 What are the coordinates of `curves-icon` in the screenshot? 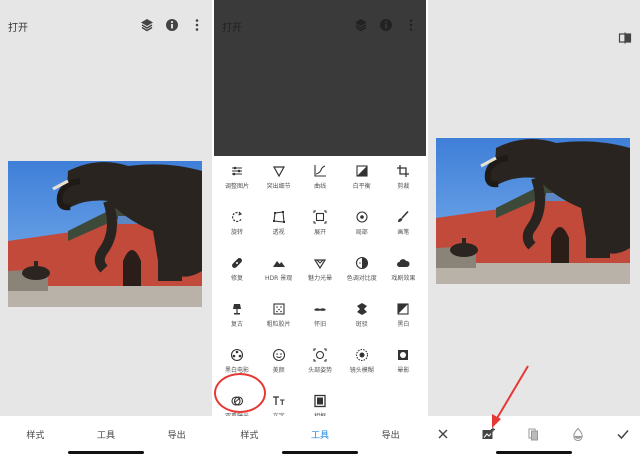 It's located at (320, 171).